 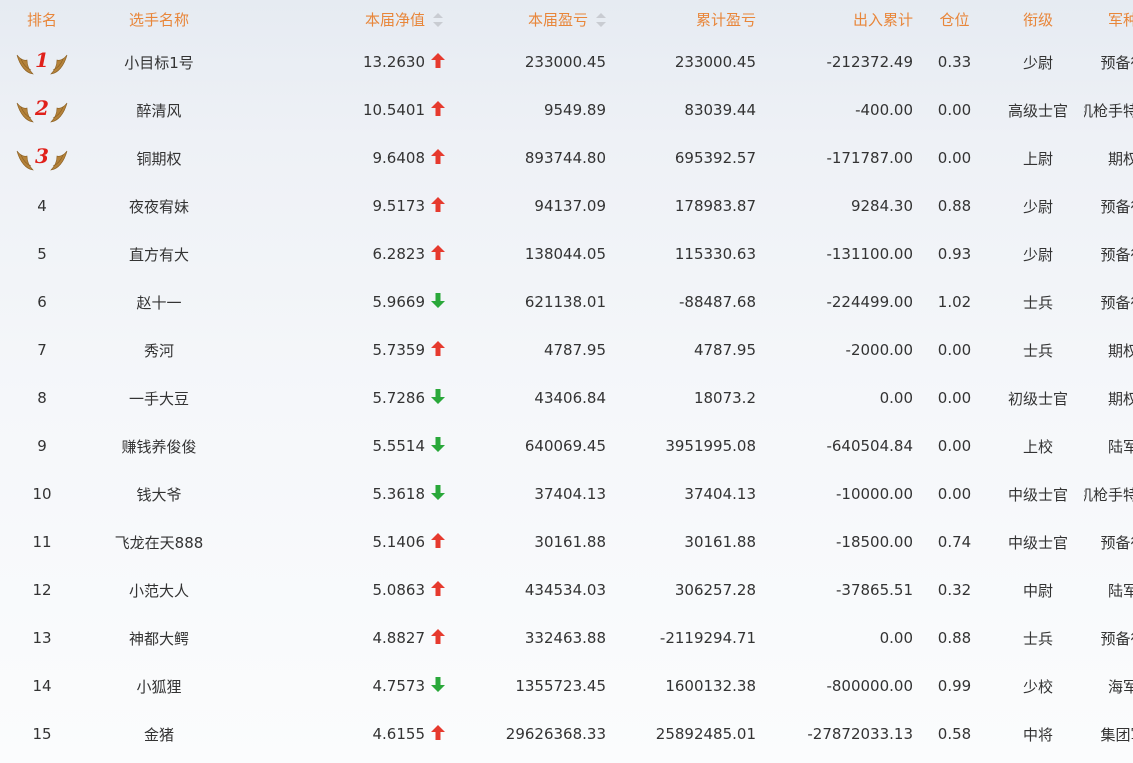 I want to click on player-name: 赚钱养俊俊, so click(x=159, y=446).